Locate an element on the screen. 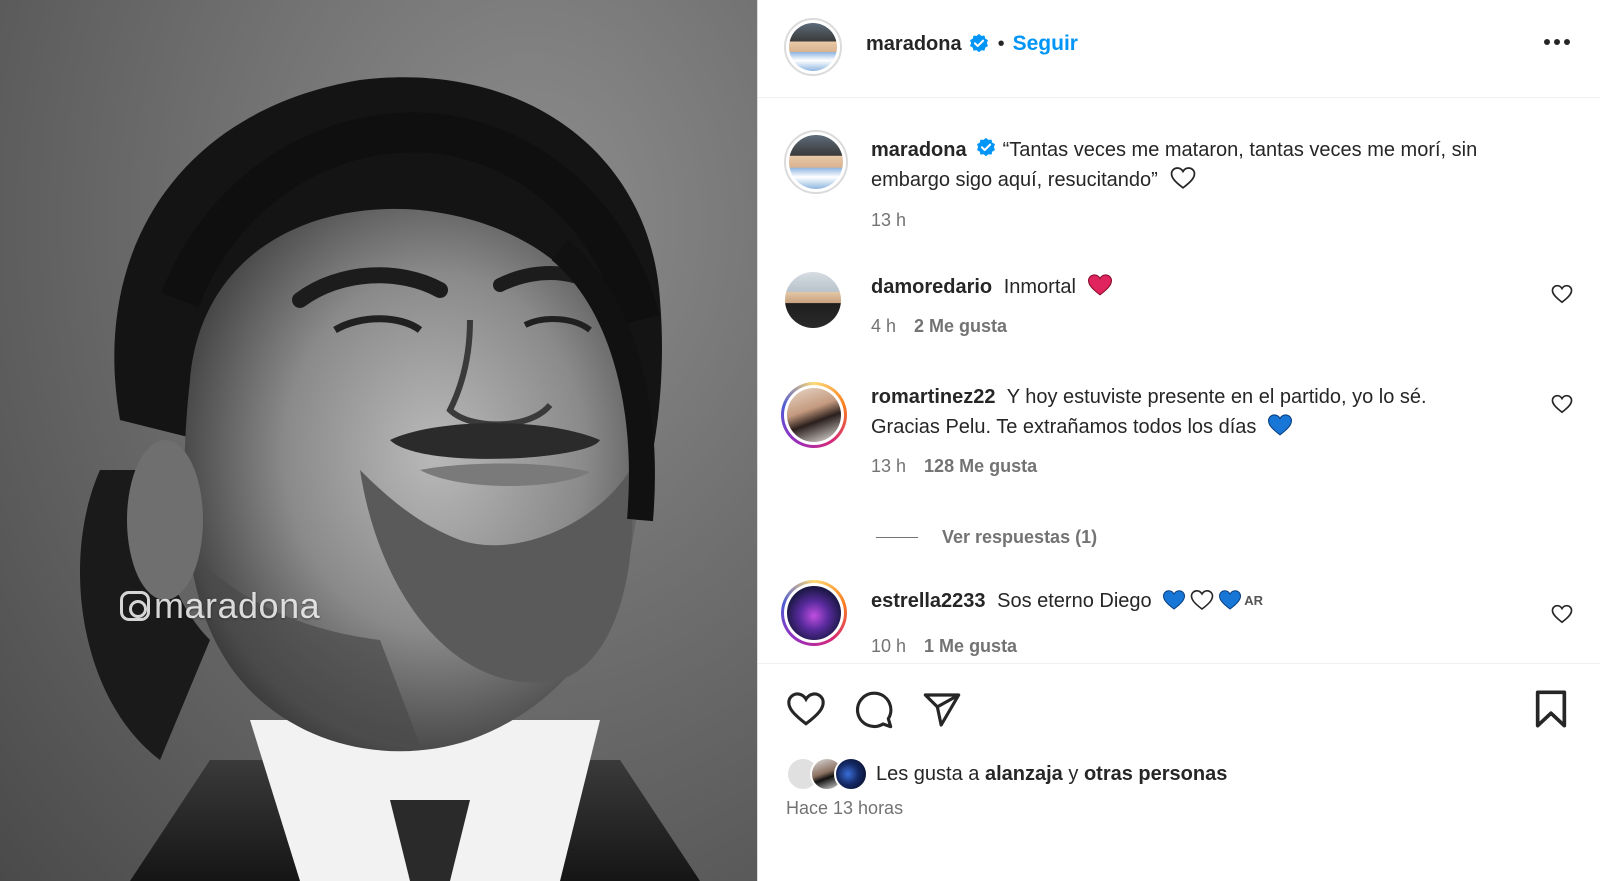 The height and width of the screenshot is (881, 1600). likes-summary: Les gusta a alanzaja y otras personas is located at coordinates (1006, 774).